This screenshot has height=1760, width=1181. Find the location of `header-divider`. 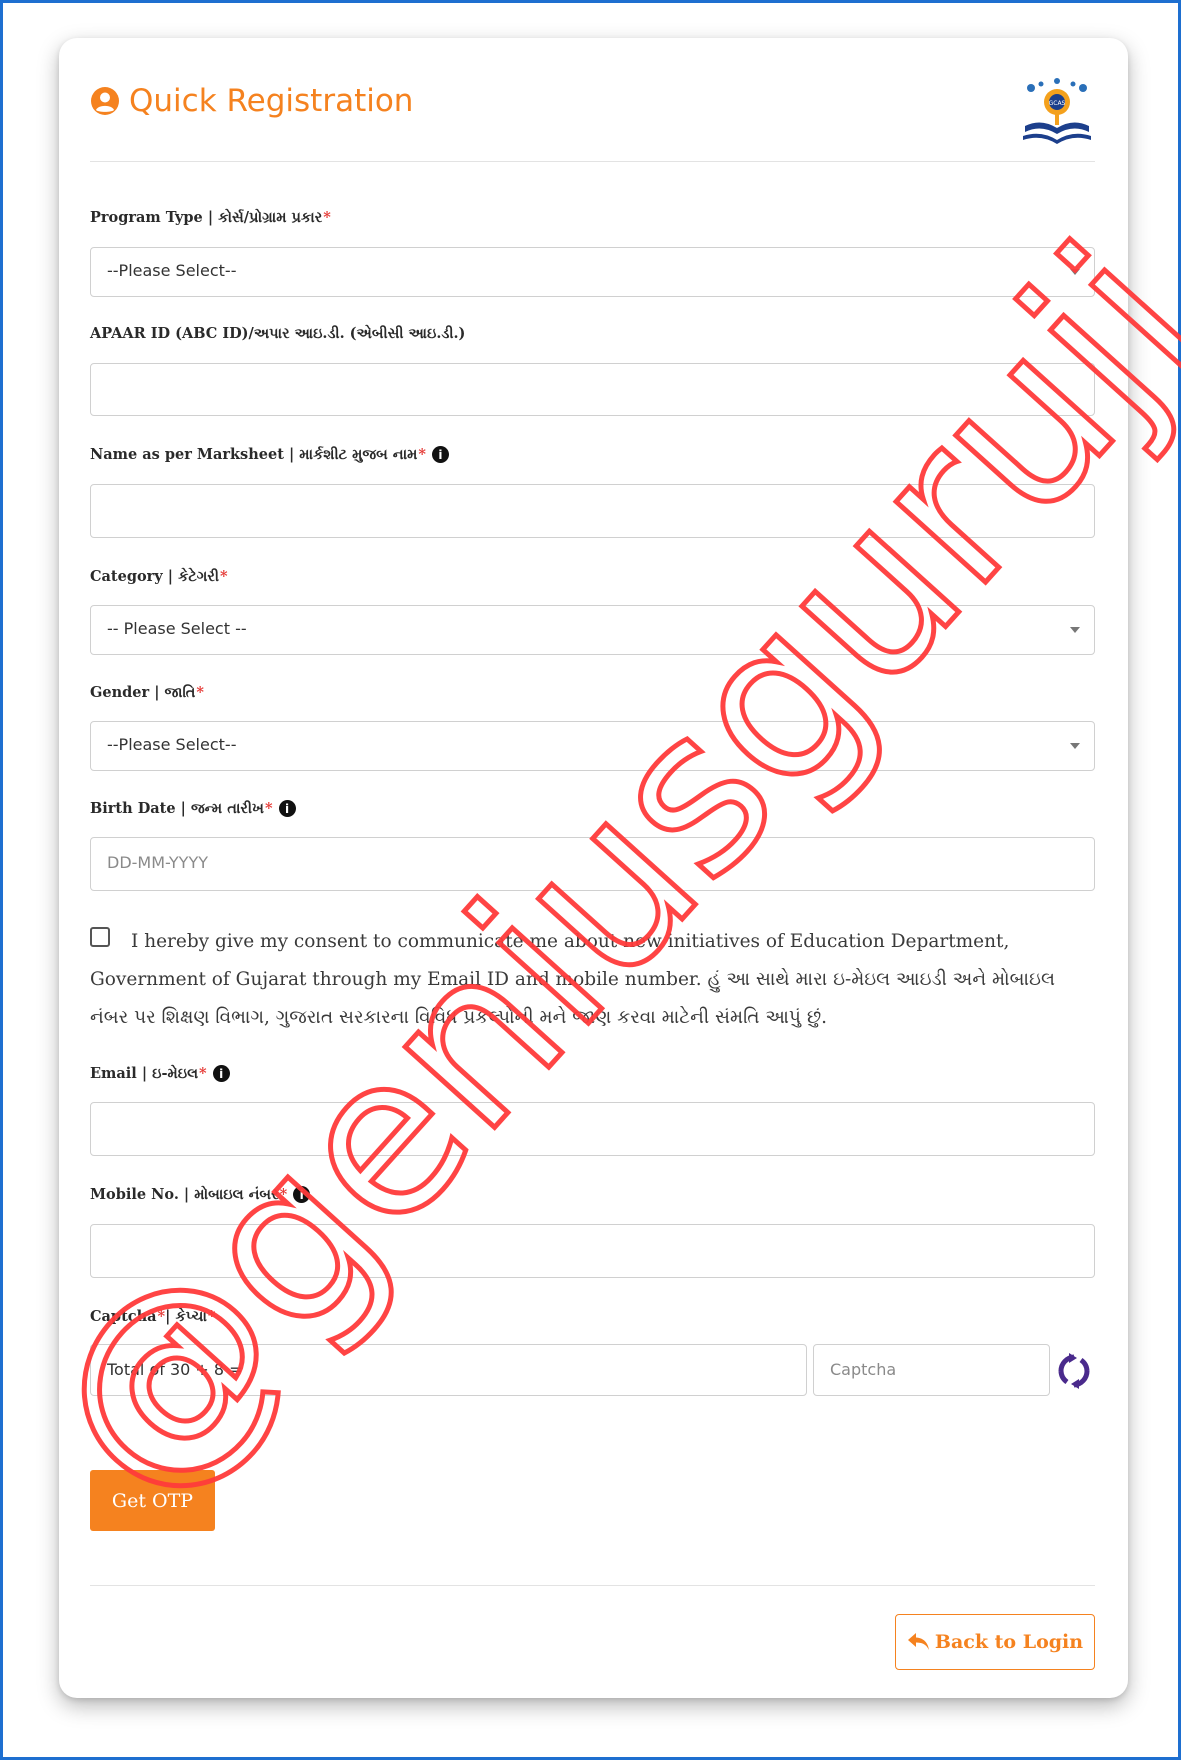

header-divider is located at coordinates (592, 161).